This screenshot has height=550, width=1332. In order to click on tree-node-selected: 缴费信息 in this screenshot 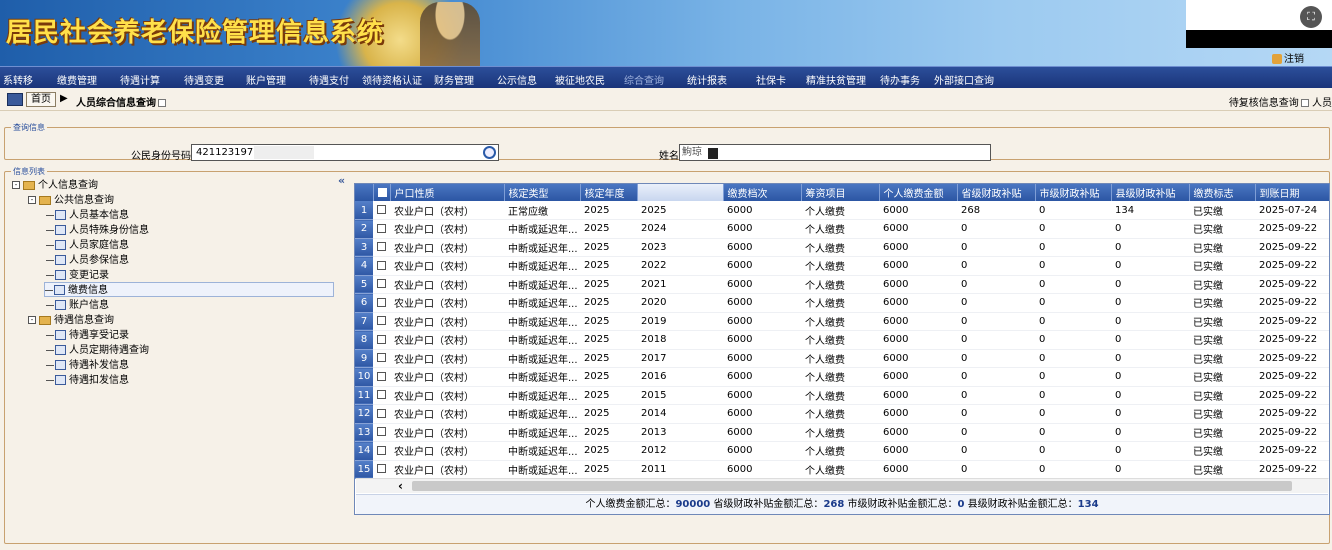, I will do `click(189, 289)`.